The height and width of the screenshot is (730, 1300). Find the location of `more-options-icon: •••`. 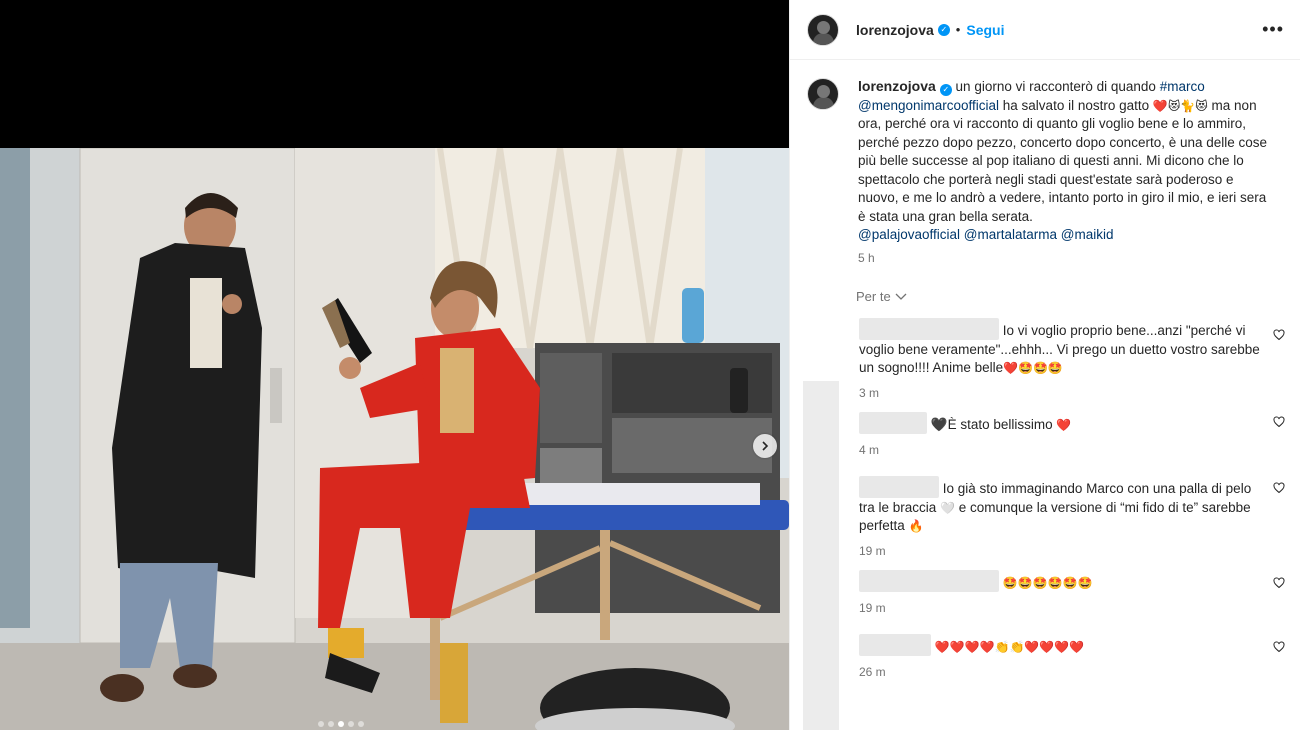

more-options-icon: ••• is located at coordinates (1273, 29).